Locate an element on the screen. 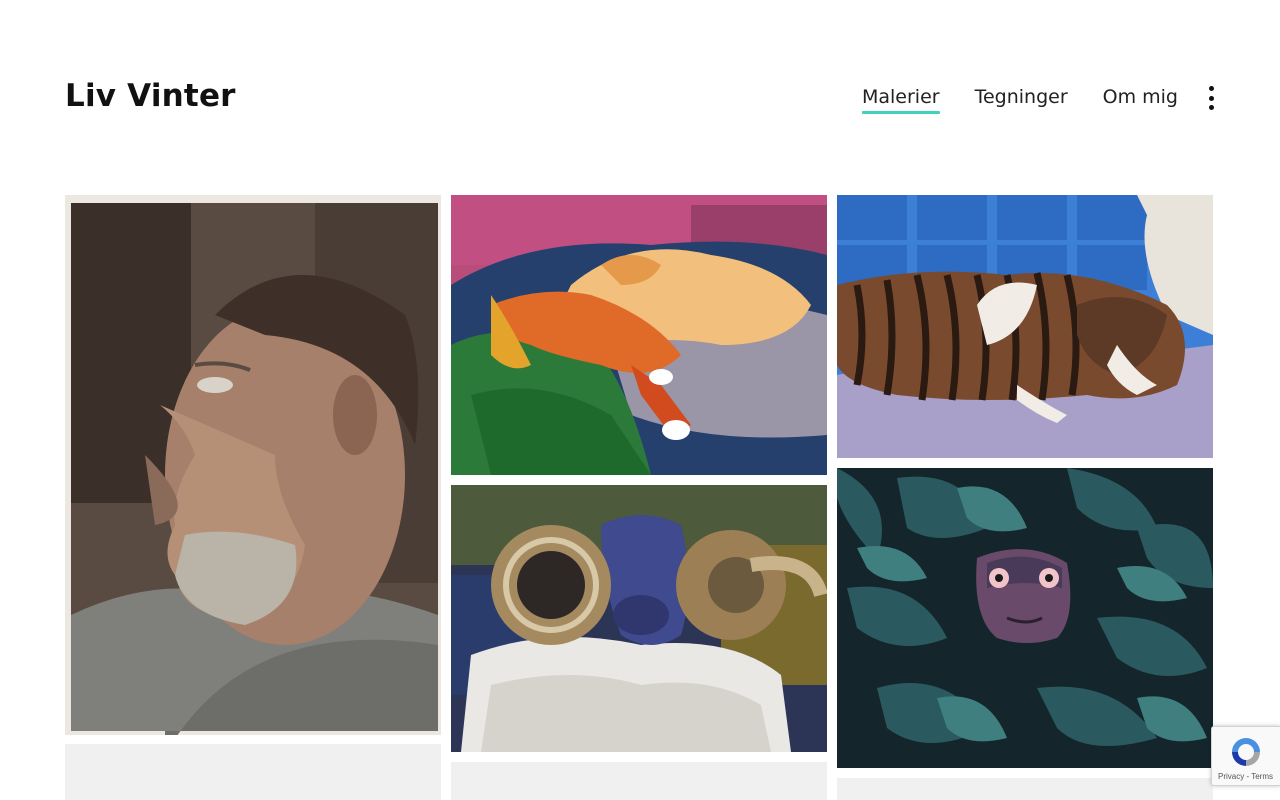 The height and width of the screenshot is (800, 1280). privacy-link: Privacy is located at coordinates (1231, 776).